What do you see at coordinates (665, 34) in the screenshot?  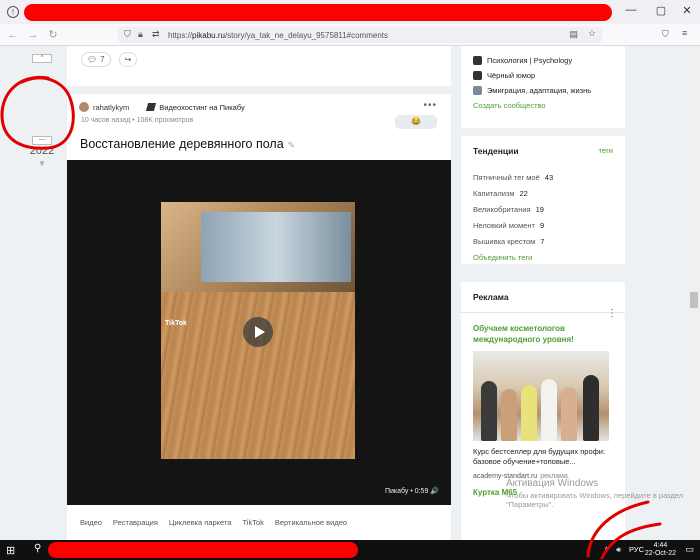 I see `pocket-icon: ⛉` at bounding box center [665, 34].